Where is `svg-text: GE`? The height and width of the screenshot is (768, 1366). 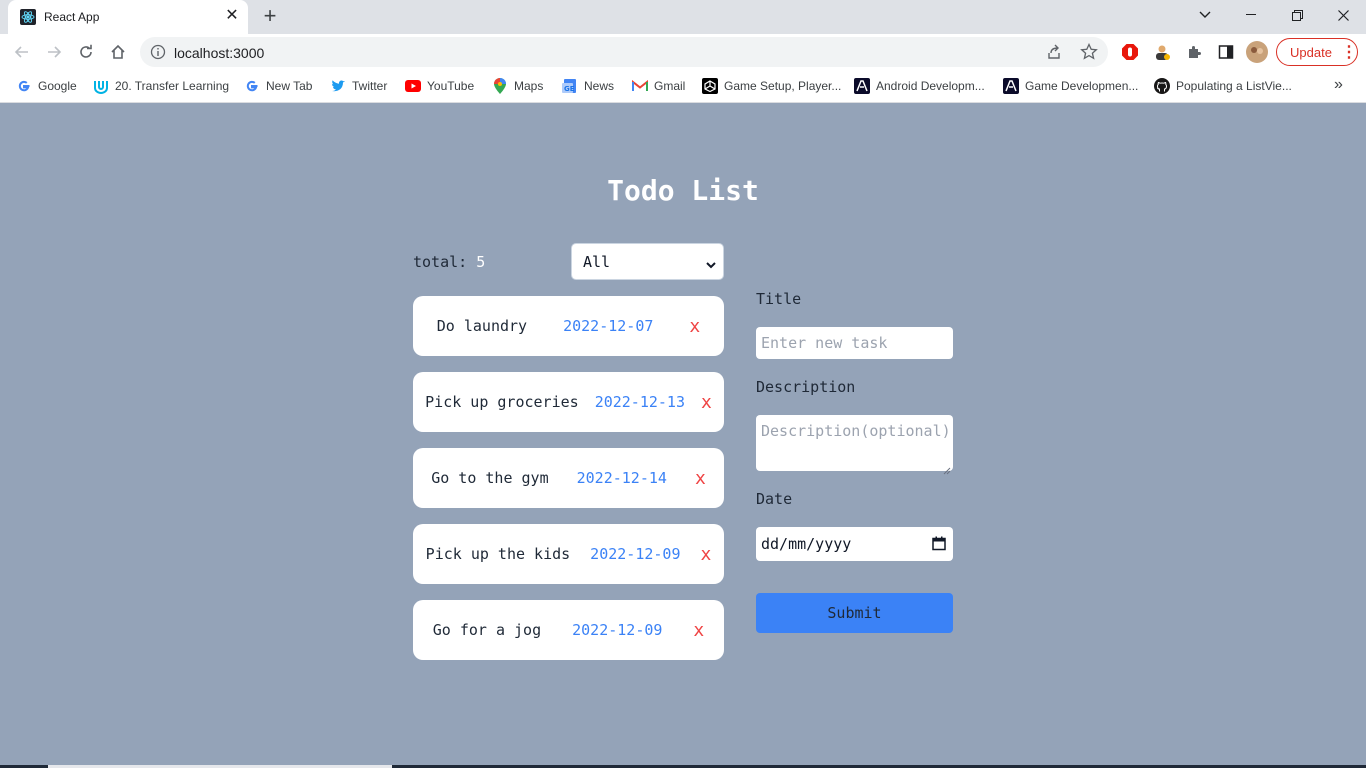 svg-text: GE is located at coordinates (569, 89).